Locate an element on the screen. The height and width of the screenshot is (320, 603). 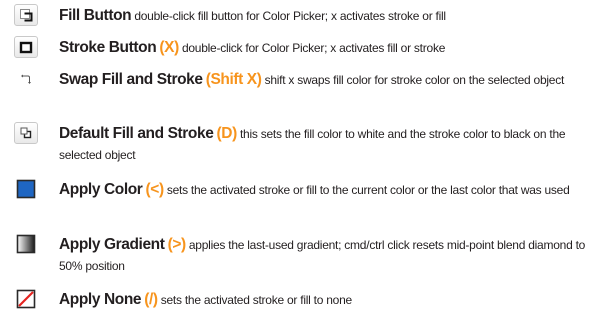
item-title: Apply None is located at coordinates (100, 299).